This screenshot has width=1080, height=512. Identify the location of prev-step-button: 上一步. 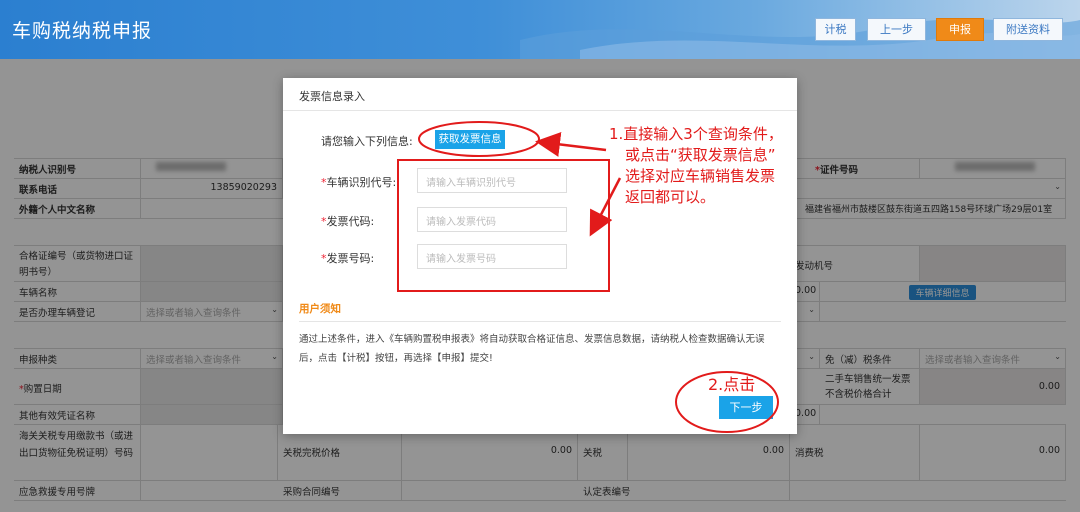
(896, 29).